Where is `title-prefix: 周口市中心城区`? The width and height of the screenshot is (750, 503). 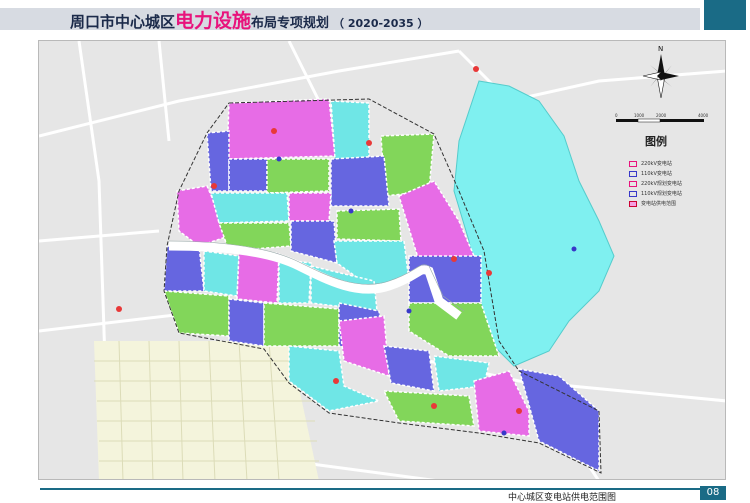 title-prefix: 周口市中心城区 is located at coordinates (123, 22).